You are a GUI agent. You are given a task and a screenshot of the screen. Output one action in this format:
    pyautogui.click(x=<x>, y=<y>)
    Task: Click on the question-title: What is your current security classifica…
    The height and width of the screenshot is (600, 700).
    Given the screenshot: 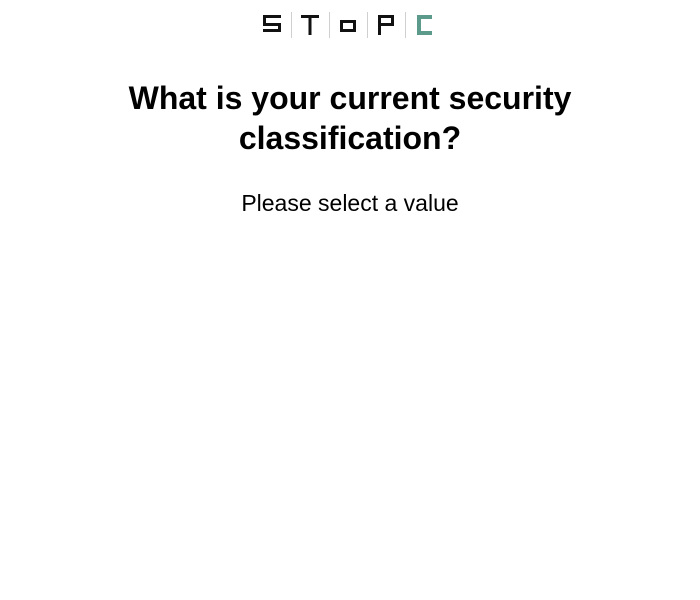 What is the action you would take?
    pyautogui.click(x=350, y=118)
    